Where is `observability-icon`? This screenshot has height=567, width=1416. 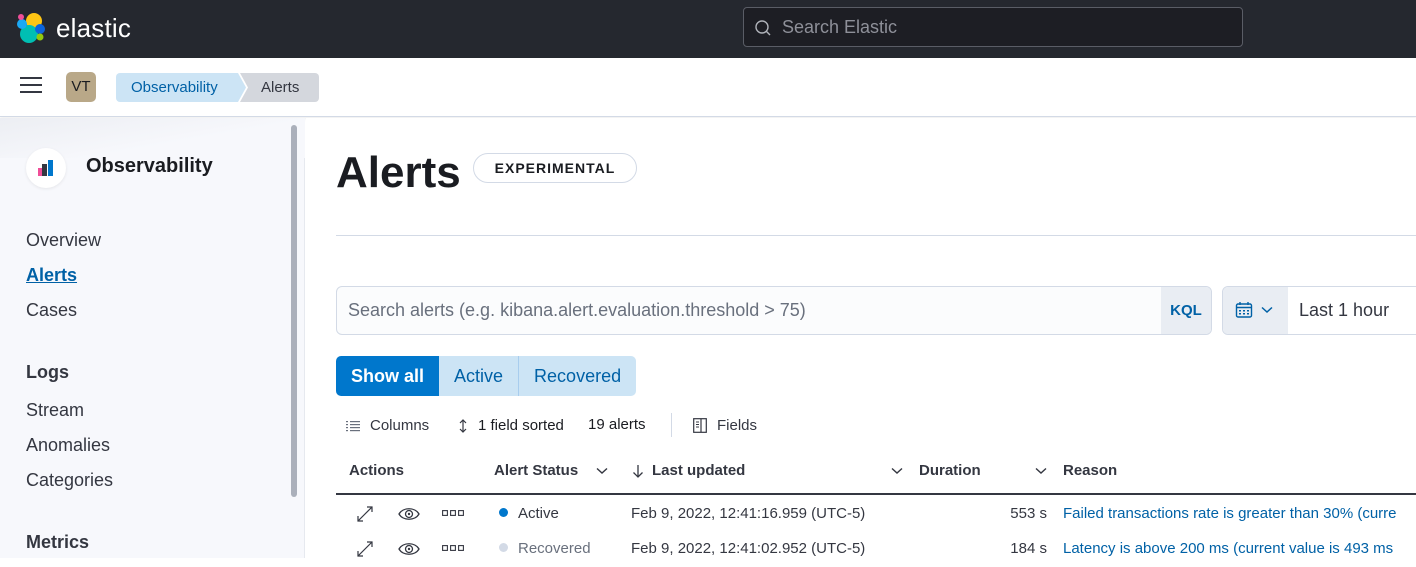 observability-icon is located at coordinates (45, 168).